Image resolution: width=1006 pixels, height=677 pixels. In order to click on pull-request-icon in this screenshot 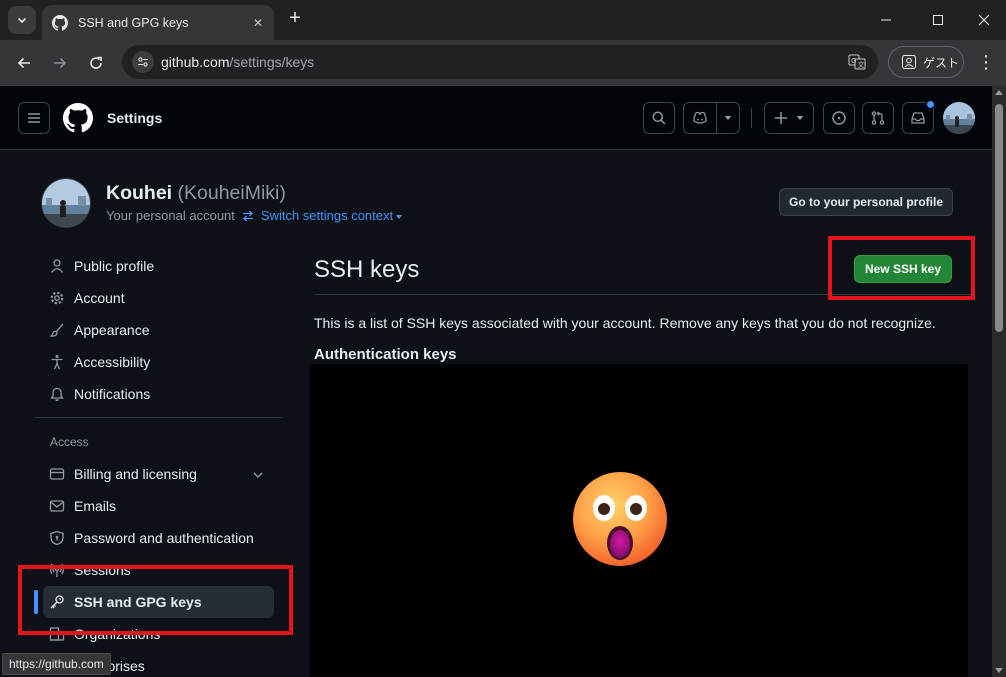, I will do `click(878, 118)`.